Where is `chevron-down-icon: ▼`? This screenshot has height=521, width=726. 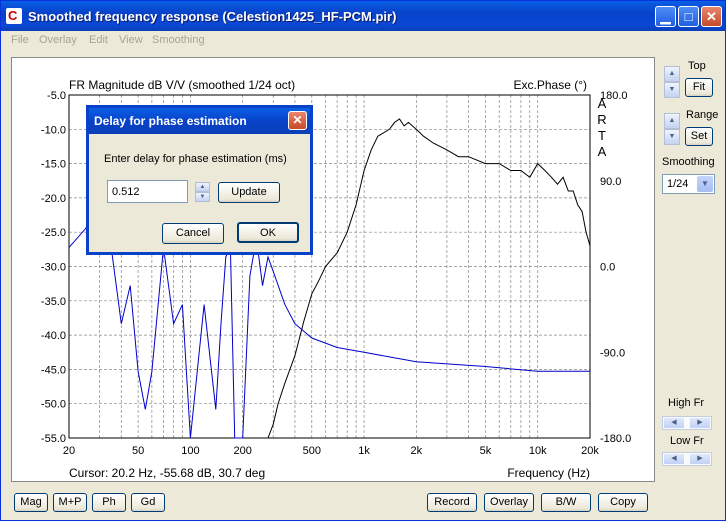 chevron-down-icon: ▼ is located at coordinates (705, 184).